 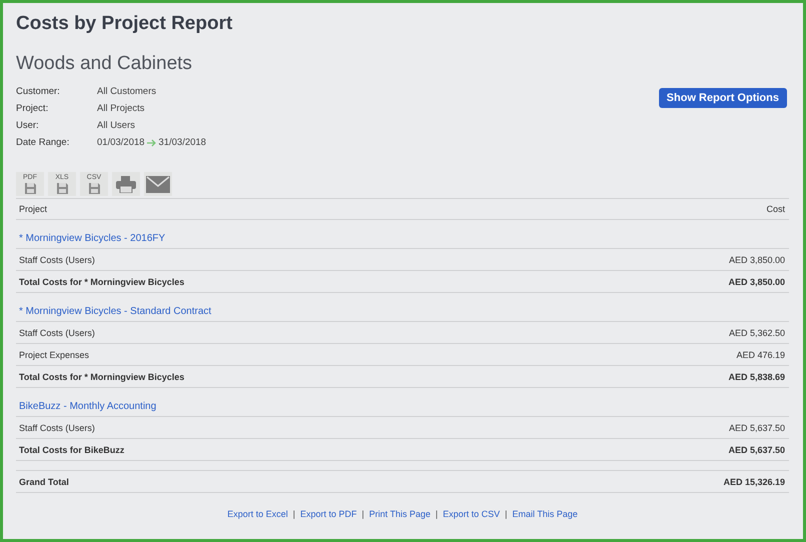 I want to click on print-button, so click(x=126, y=184).